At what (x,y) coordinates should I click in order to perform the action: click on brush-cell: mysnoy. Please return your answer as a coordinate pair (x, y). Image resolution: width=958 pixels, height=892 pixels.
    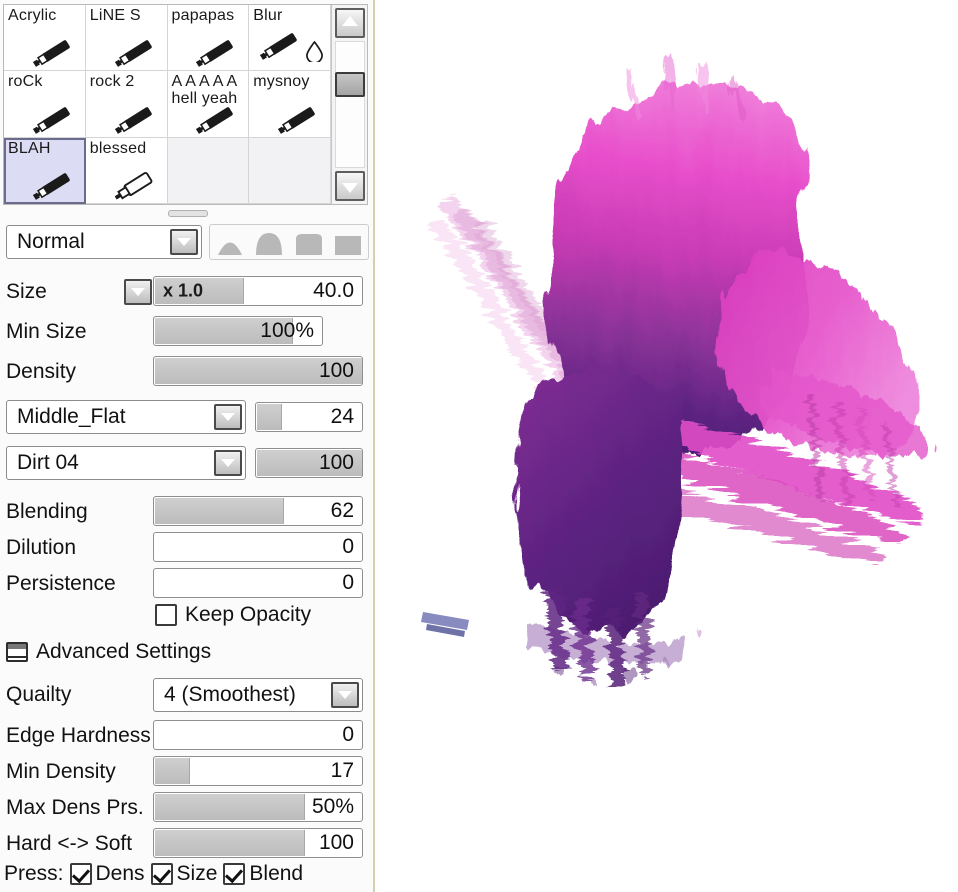
    Looking at the image, I should click on (290, 104).